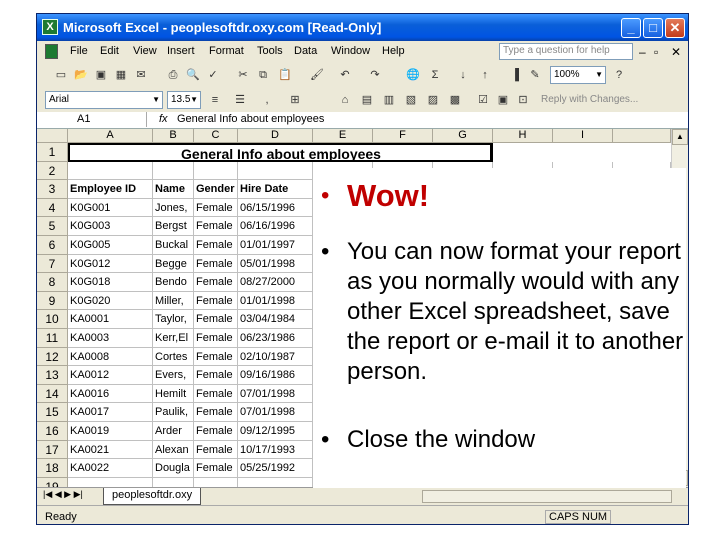 The image size is (720, 540). What do you see at coordinates (275, 319) in the screenshot?
I see `cell: 03/04/1984` at bounding box center [275, 319].